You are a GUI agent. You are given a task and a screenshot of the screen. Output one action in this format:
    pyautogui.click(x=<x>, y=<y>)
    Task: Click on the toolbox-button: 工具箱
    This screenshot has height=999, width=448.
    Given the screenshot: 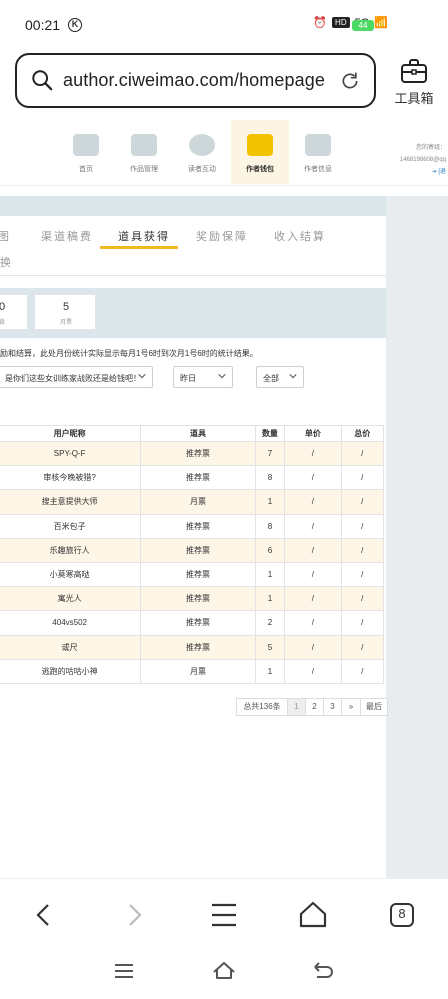 What is the action you would take?
    pyautogui.click(x=414, y=82)
    